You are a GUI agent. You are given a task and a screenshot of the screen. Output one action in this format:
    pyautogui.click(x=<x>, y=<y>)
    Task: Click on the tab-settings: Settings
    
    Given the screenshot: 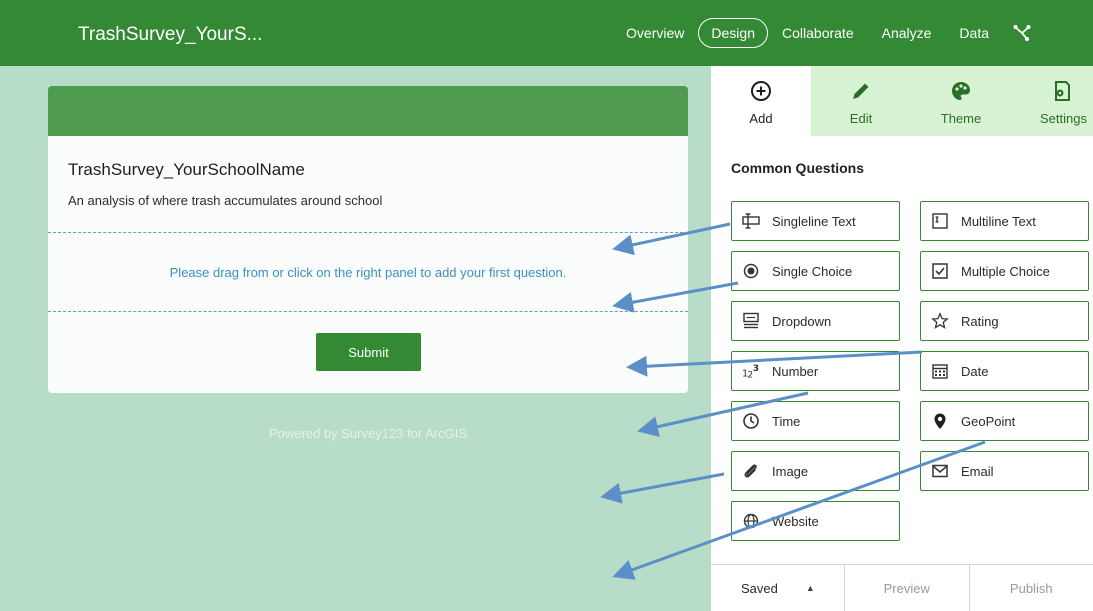 What is the action you would take?
    pyautogui.click(x=1052, y=101)
    